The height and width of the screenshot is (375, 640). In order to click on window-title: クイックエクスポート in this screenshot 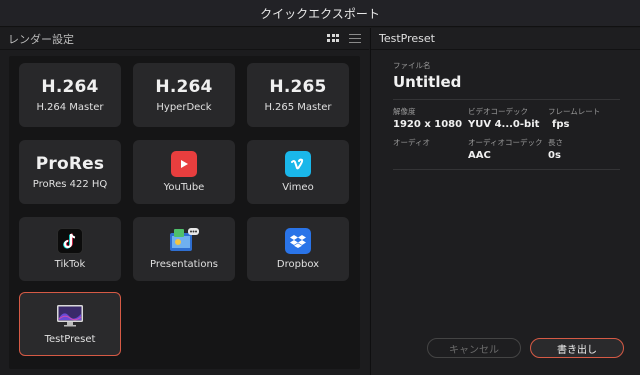, I will do `click(320, 13)`.